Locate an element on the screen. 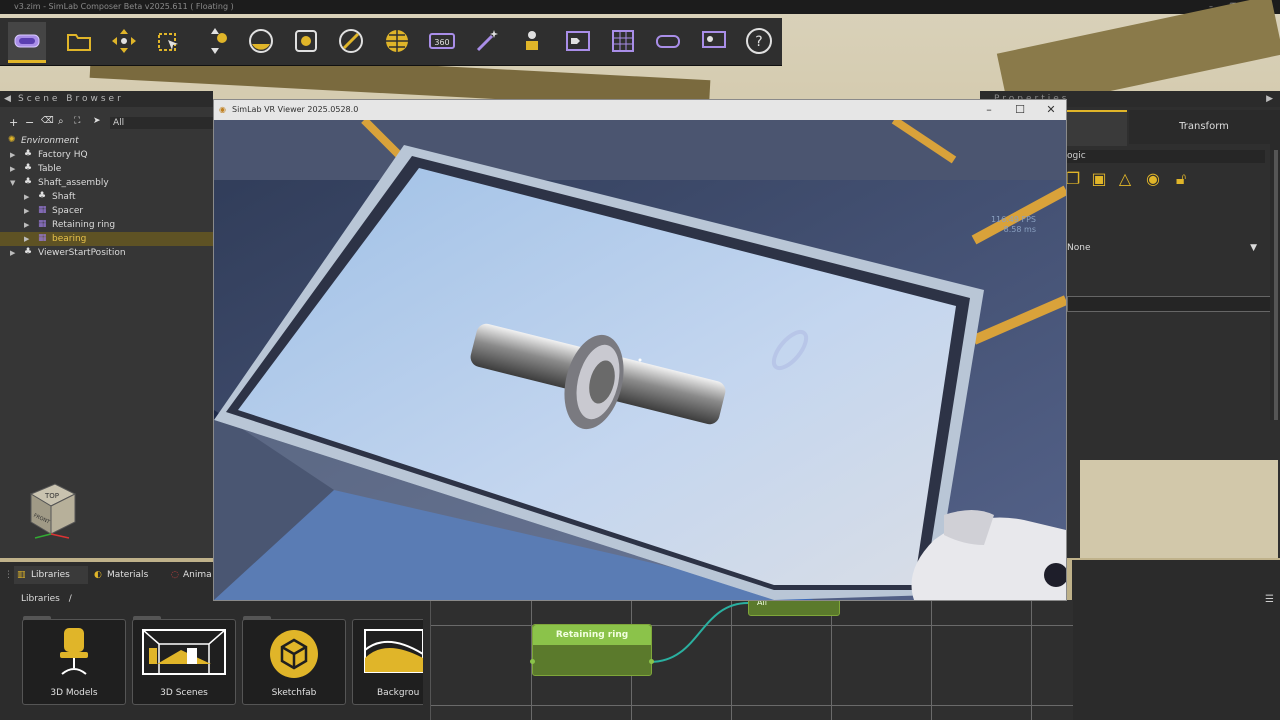 This screenshot has height=720, width=1280. svg-text: 360 is located at coordinates (441, 42).